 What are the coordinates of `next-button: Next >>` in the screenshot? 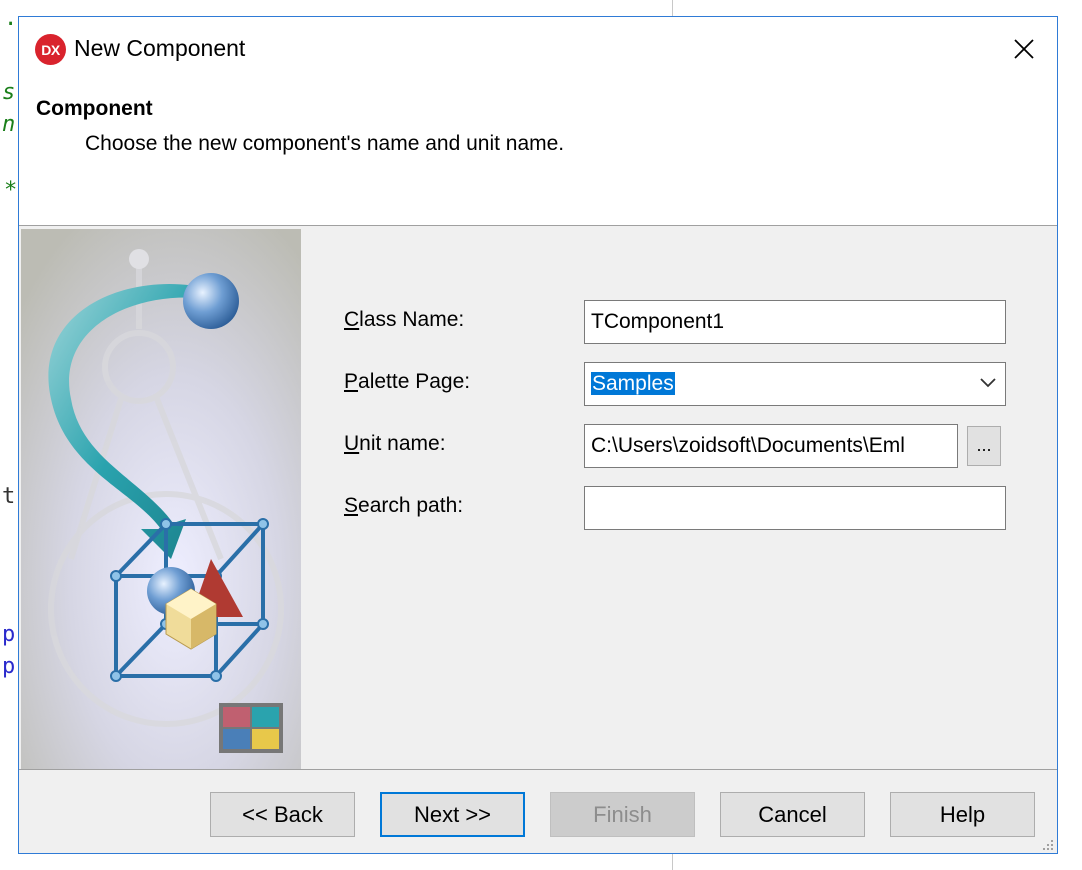 It's located at (452, 814).